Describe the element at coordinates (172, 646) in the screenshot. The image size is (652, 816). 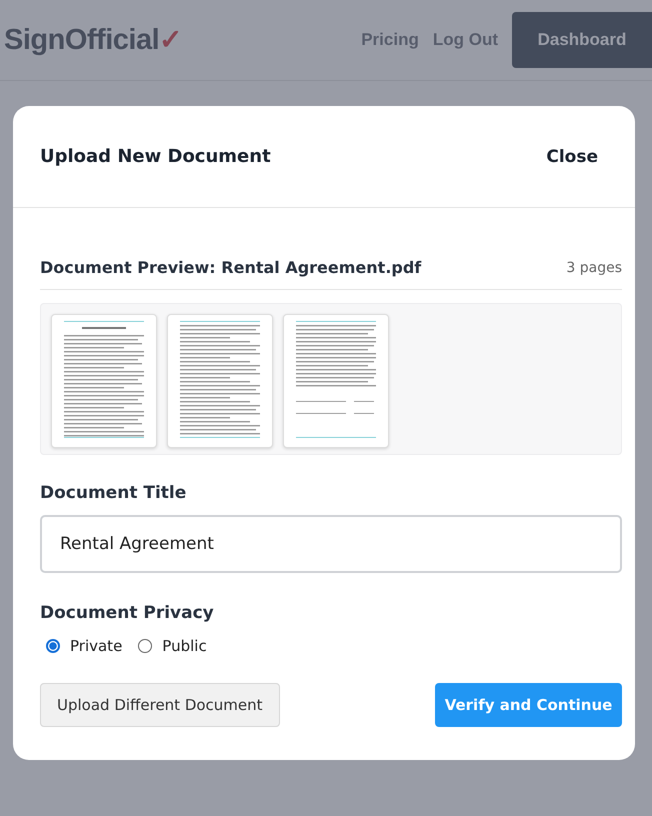
I see `privacy-option: Public` at that location.